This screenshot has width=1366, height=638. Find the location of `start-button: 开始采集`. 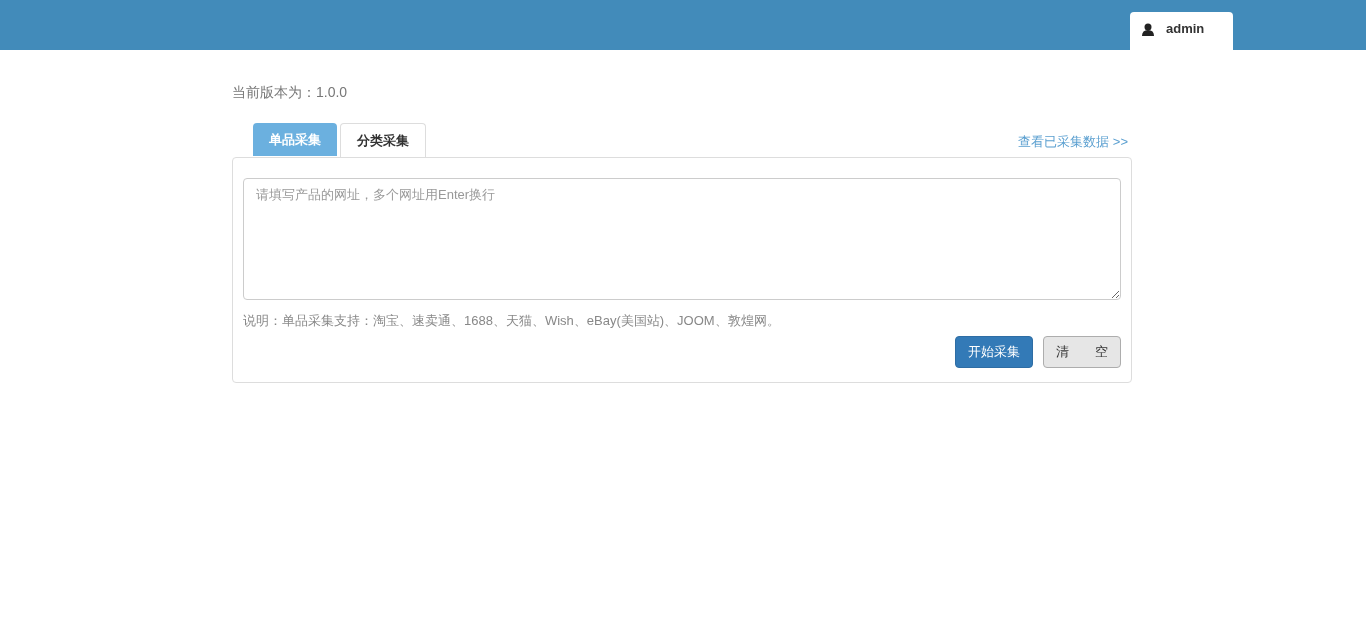

start-button: 开始采集 is located at coordinates (994, 351).